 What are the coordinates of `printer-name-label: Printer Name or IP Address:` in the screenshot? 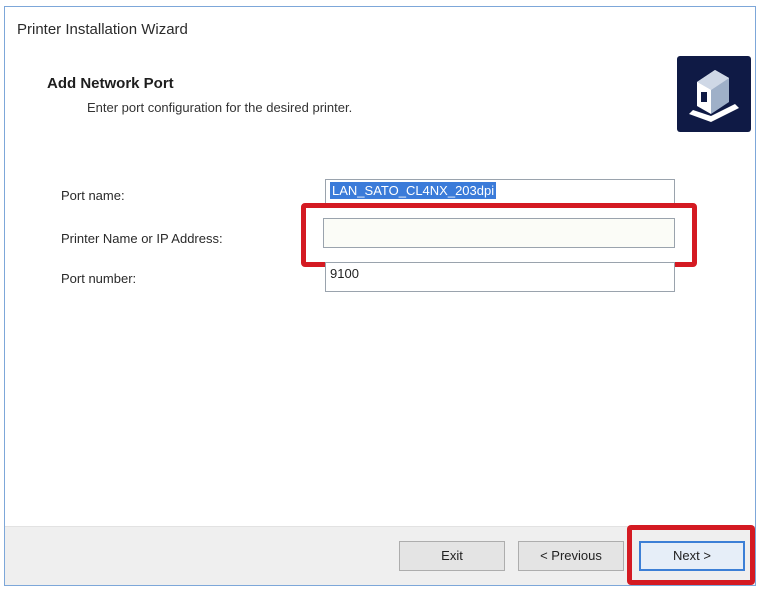 It's located at (142, 238).